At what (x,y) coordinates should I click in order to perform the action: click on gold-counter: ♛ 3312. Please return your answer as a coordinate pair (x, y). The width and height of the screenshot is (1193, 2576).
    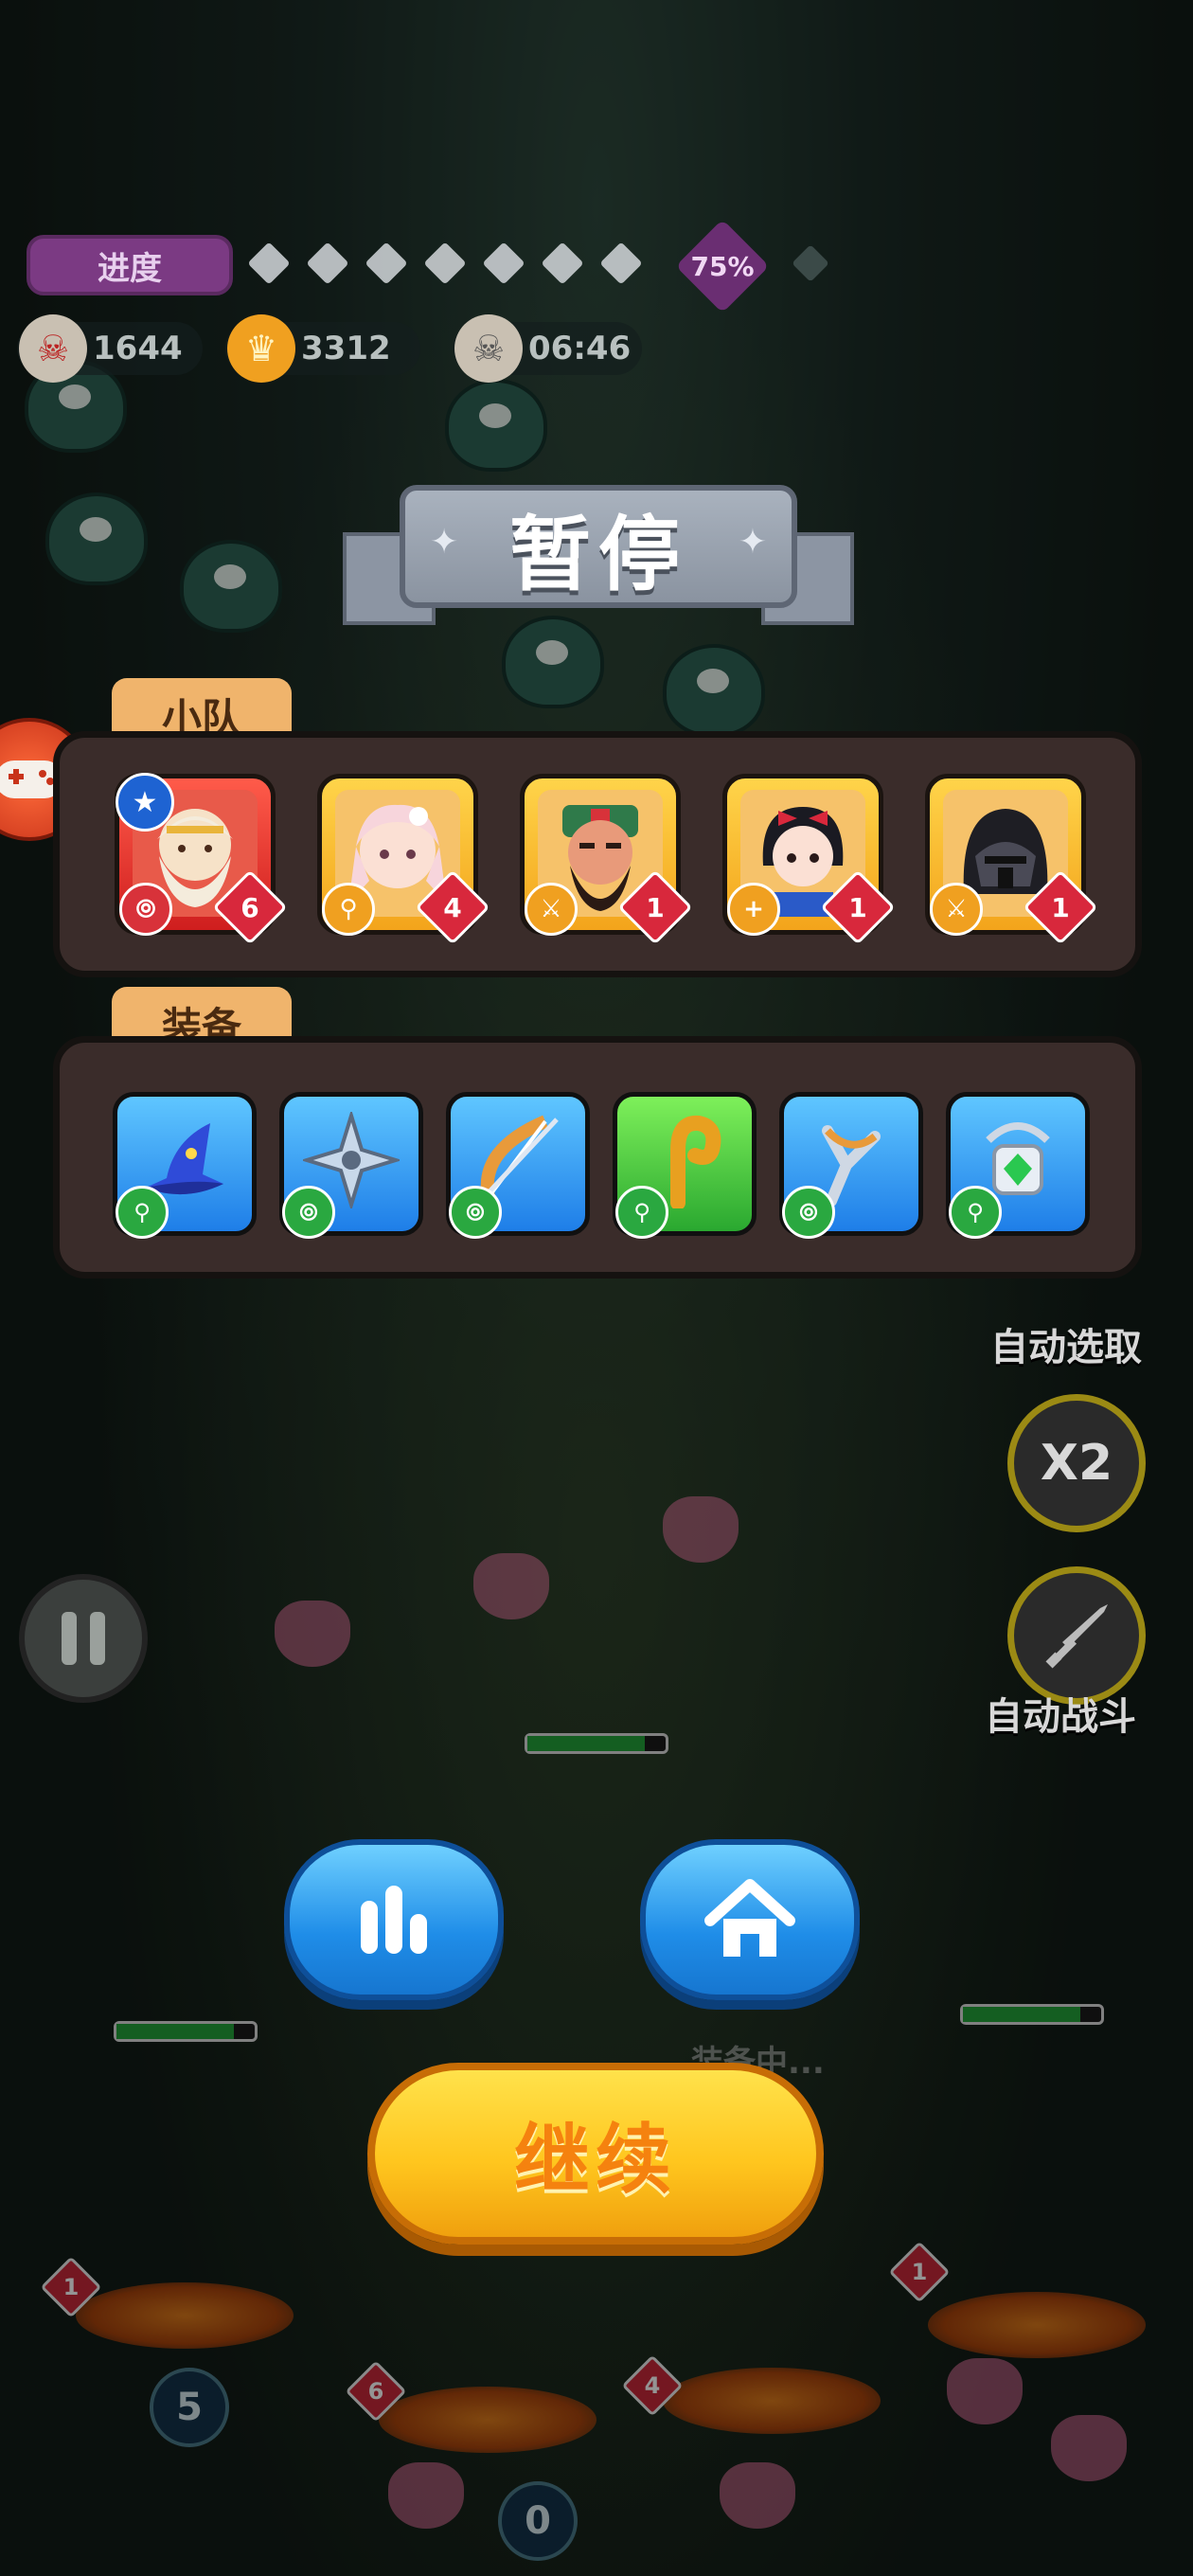
    Looking at the image, I should click on (322, 348).